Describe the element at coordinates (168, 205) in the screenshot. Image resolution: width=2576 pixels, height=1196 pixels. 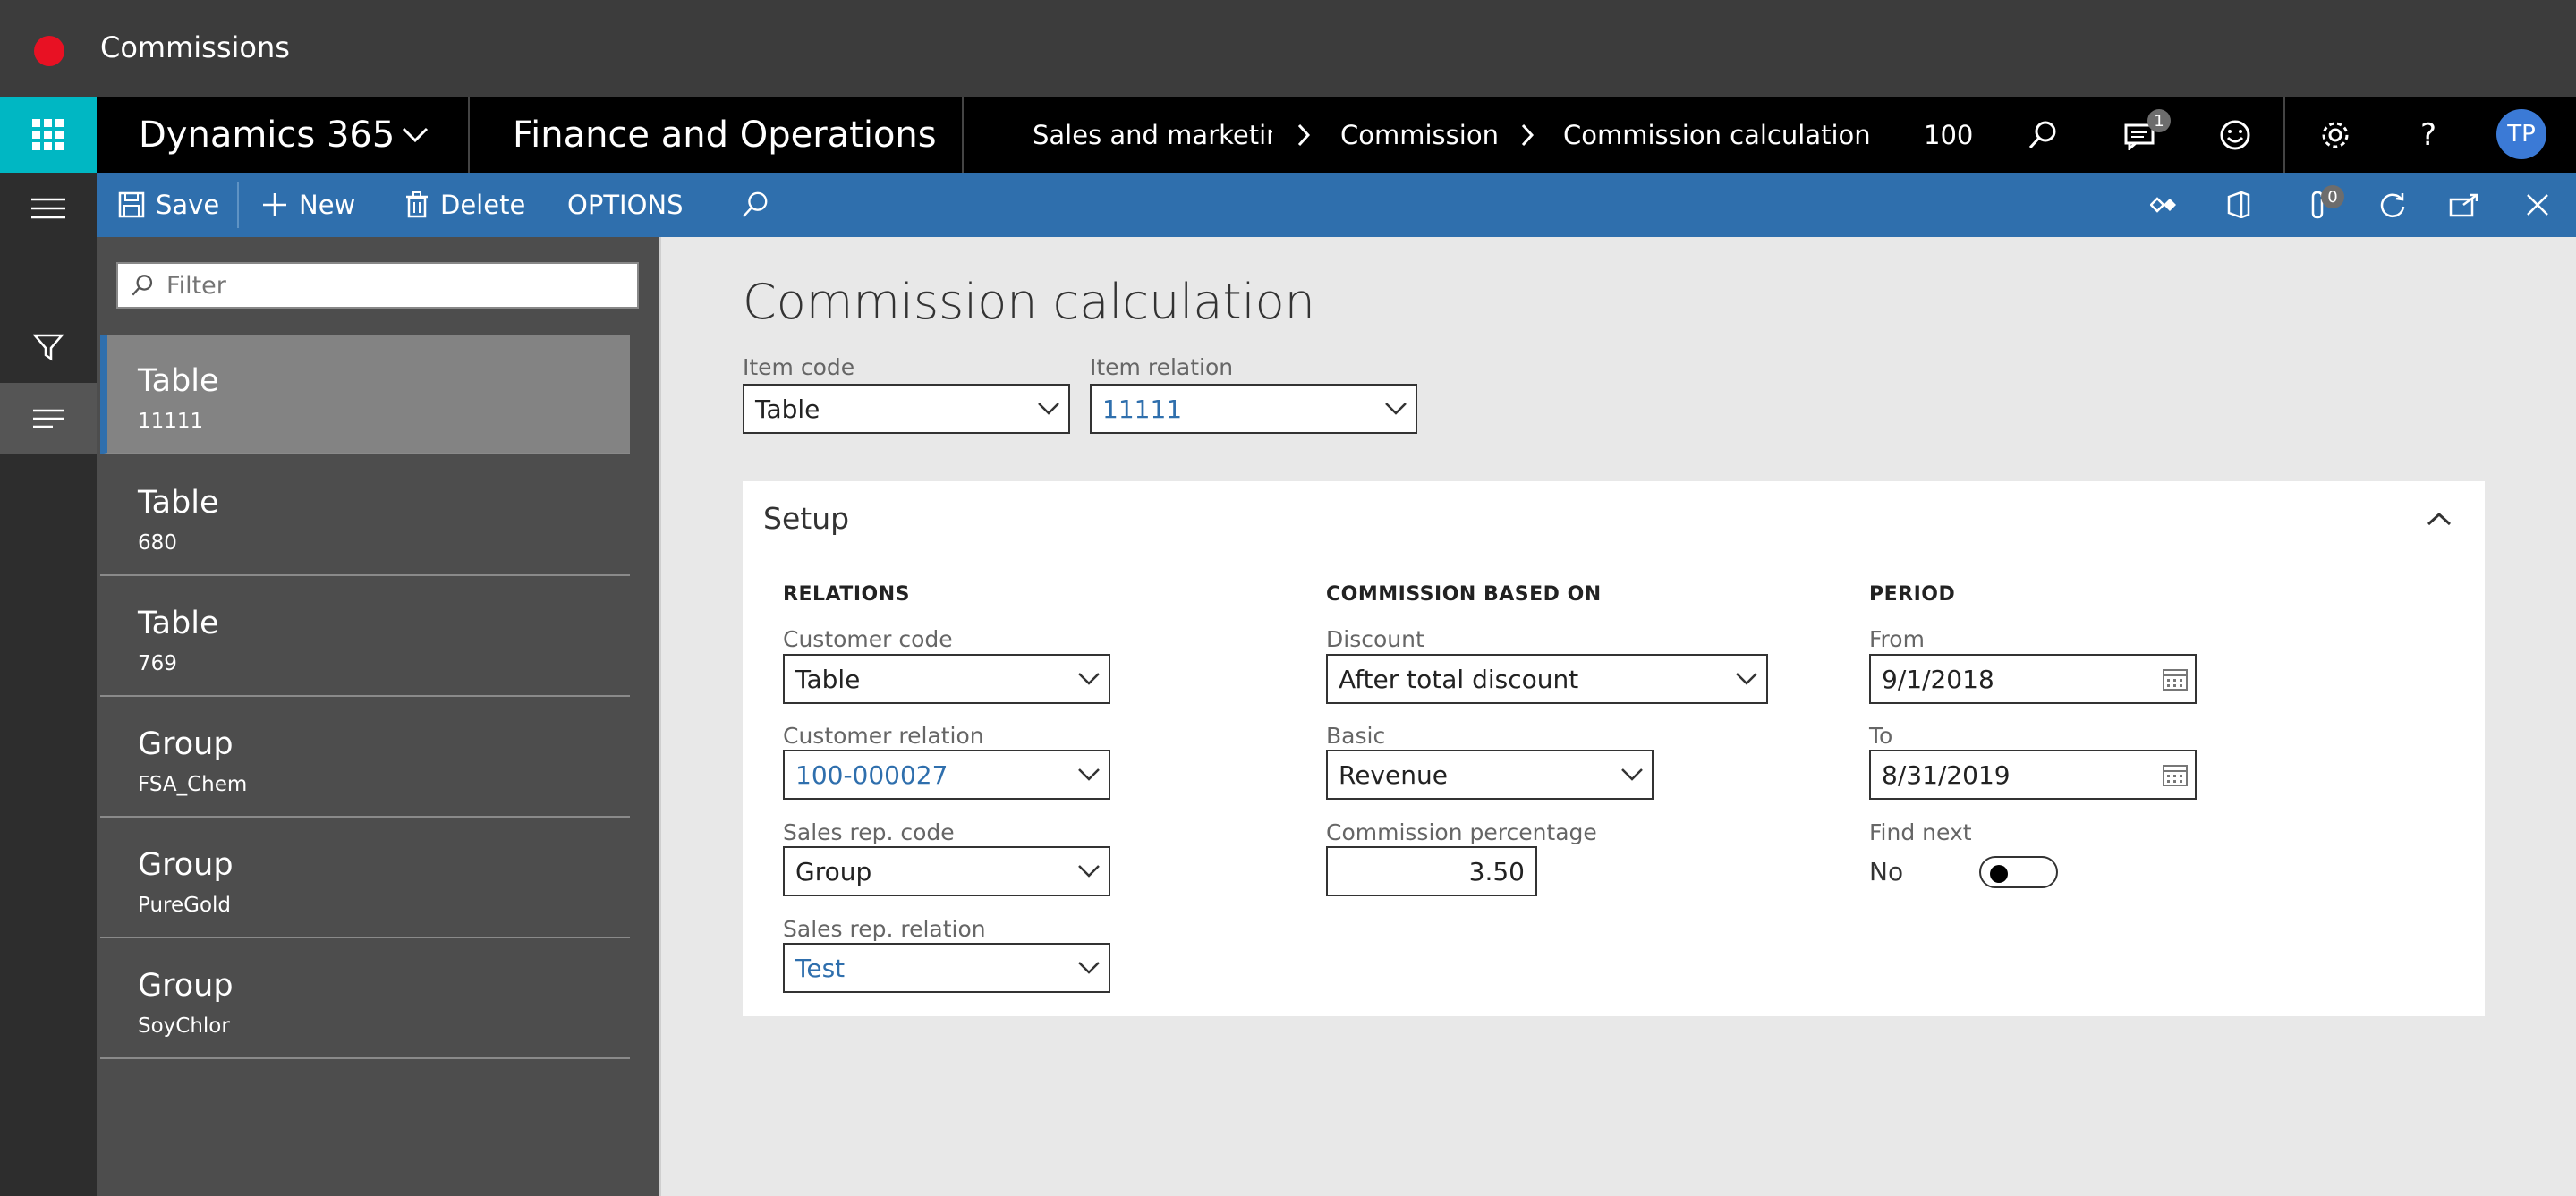
I see `save-button: Save` at that location.